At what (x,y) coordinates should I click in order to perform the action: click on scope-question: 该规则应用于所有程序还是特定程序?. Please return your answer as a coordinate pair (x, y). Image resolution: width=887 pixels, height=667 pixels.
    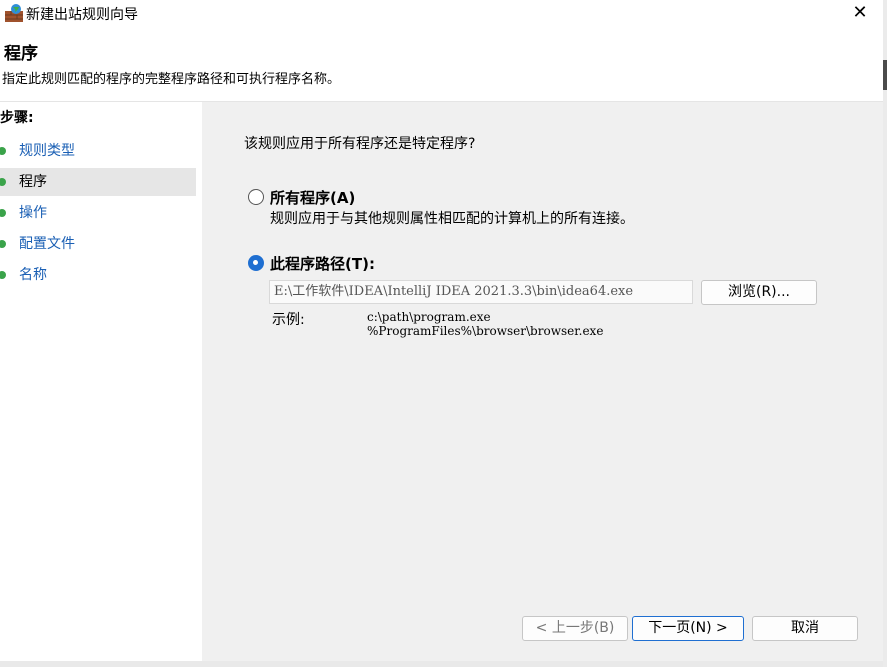
    Looking at the image, I should click on (360, 144).